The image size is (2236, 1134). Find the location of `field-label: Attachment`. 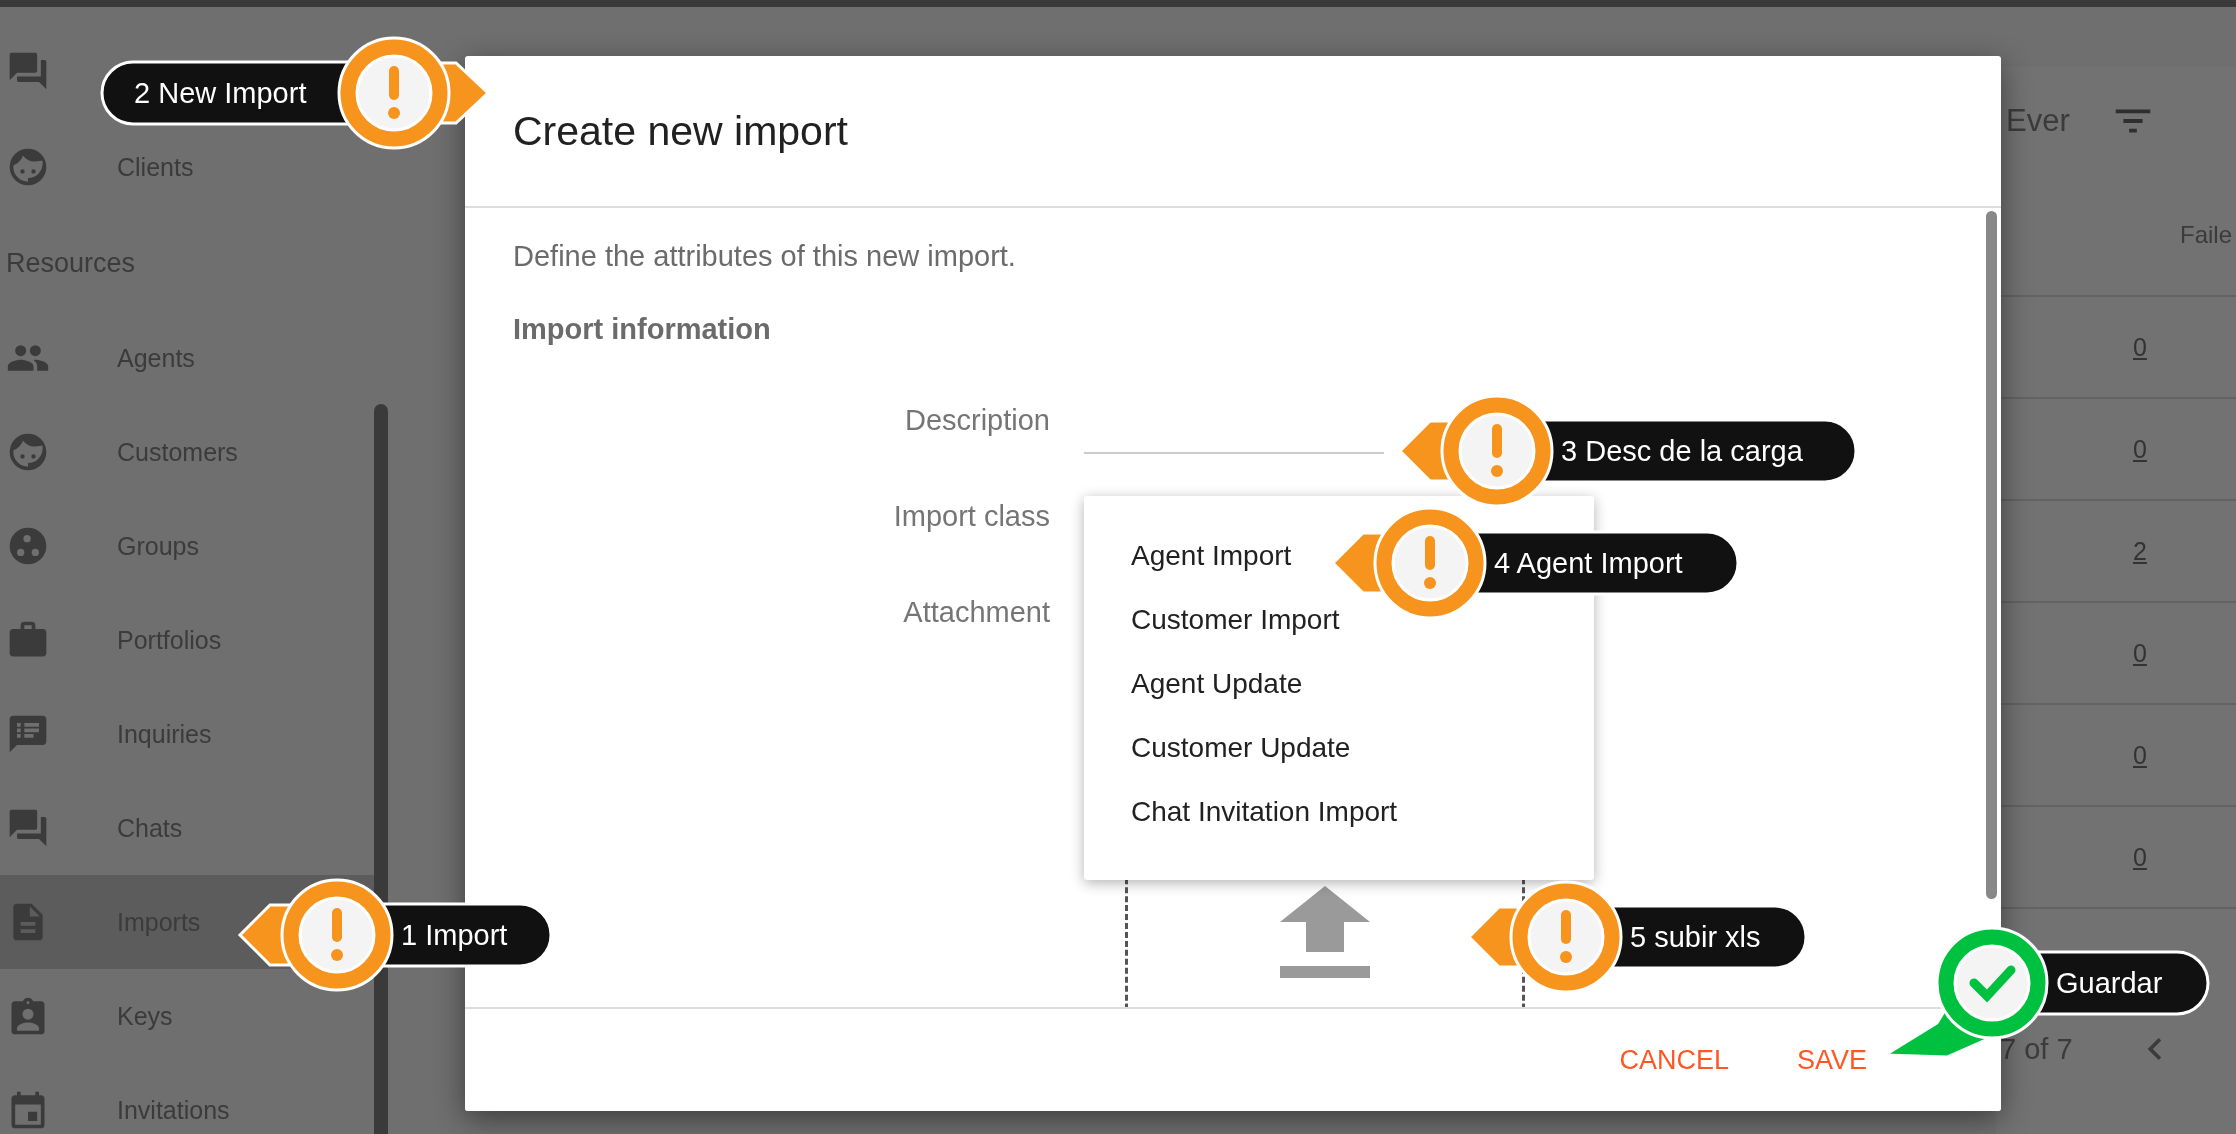

field-label: Attachment is located at coordinates (976, 612).